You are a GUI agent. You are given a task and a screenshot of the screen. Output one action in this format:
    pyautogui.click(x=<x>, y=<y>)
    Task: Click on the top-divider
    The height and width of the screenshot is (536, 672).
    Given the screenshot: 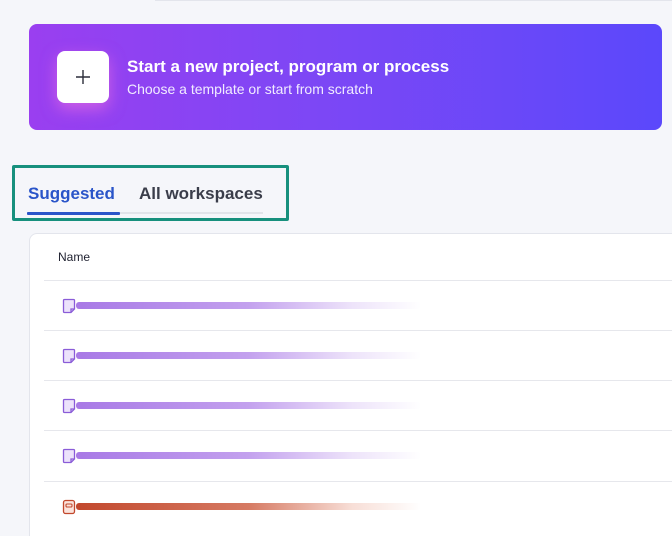 What is the action you would take?
    pyautogui.click(x=413, y=0)
    